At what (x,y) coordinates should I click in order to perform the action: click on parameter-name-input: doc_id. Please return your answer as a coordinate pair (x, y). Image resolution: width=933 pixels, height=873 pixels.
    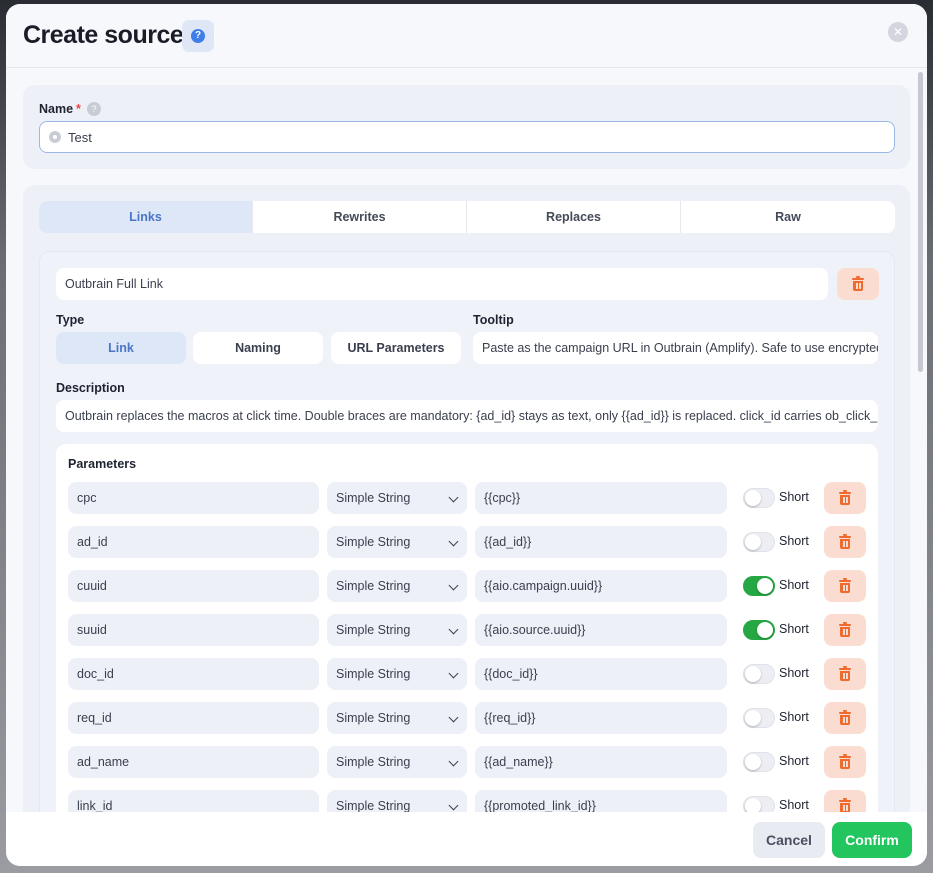
    Looking at the image, I should click on (193, 674).